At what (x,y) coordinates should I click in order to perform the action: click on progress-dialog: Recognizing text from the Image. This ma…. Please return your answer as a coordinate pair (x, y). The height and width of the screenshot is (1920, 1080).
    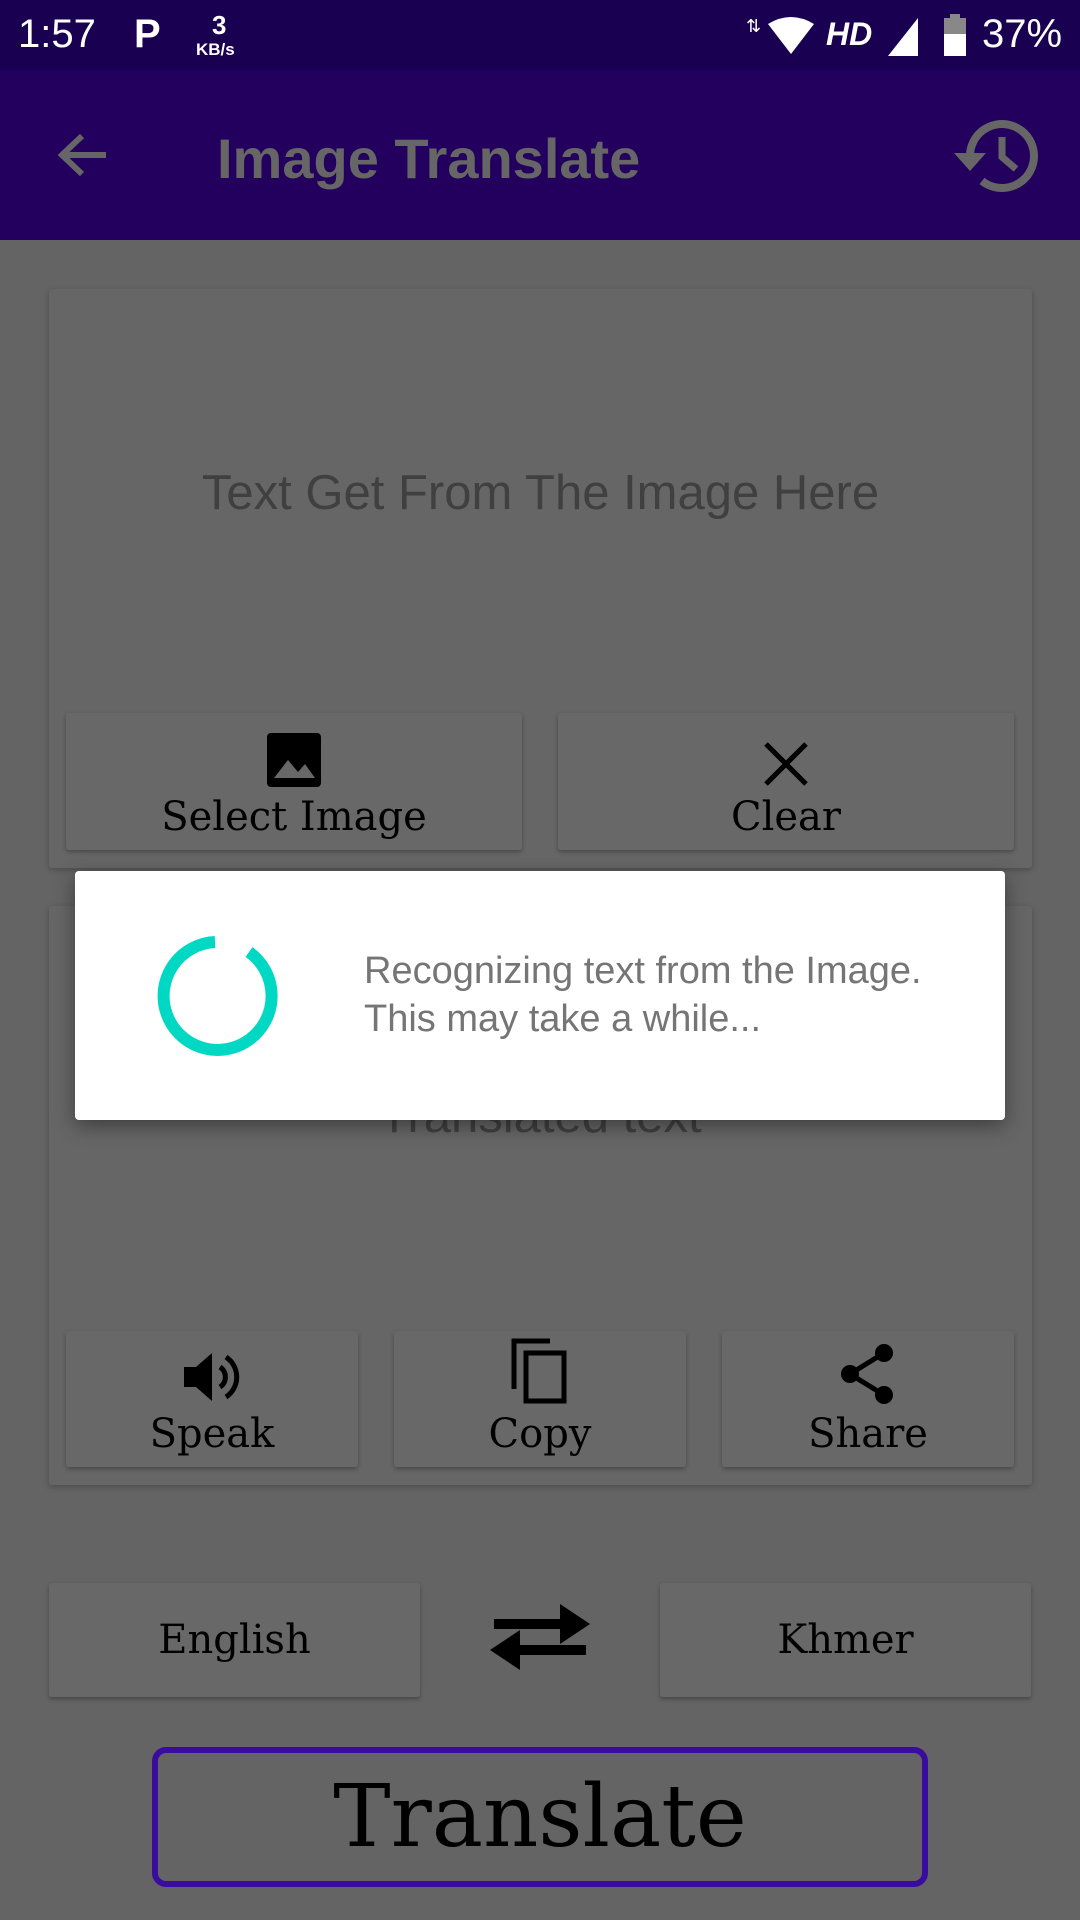
    Looking at the image, I should click on (540, 995).